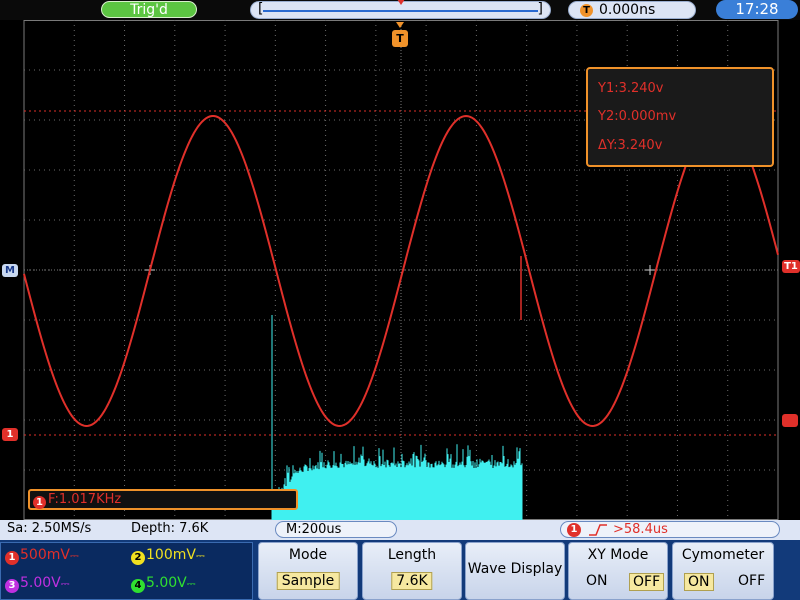 Image resolution: width=800 pixels, height=600 pixels. What do you see at coordinates (308, 581) in the screenshot?
I see `mode-value: Sample` at bounding box center [308, 581].